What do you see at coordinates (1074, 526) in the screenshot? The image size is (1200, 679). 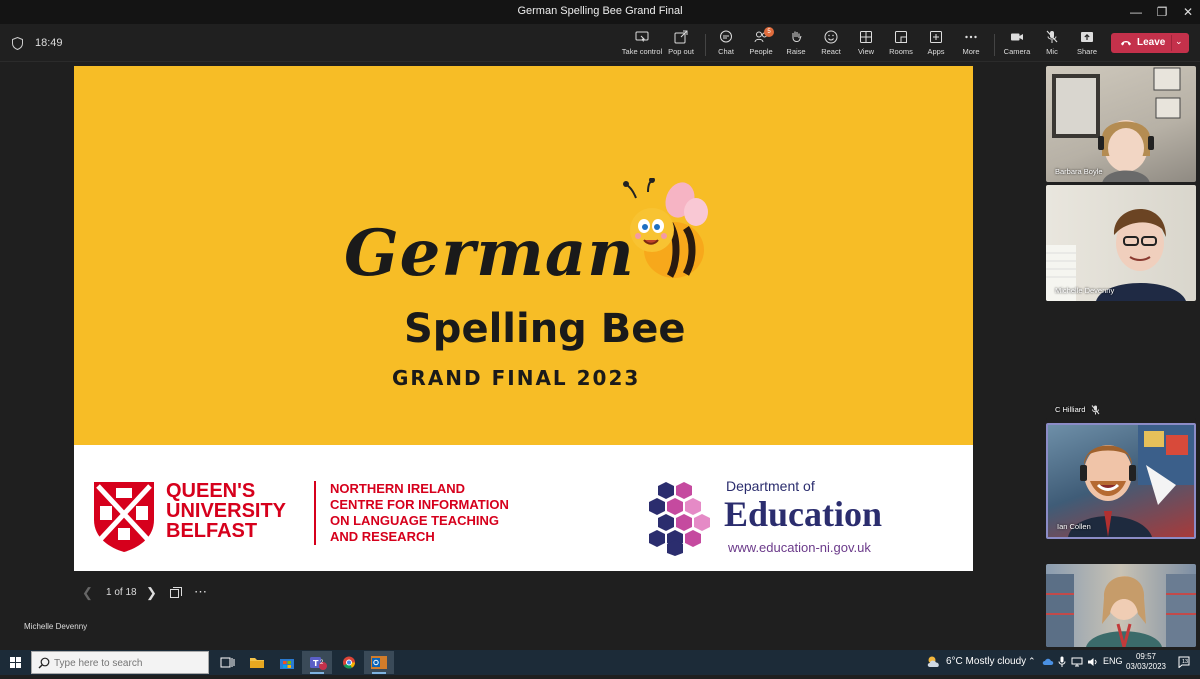 I see `participant-name: Ian Collen` at bounding box center [1074, 526].